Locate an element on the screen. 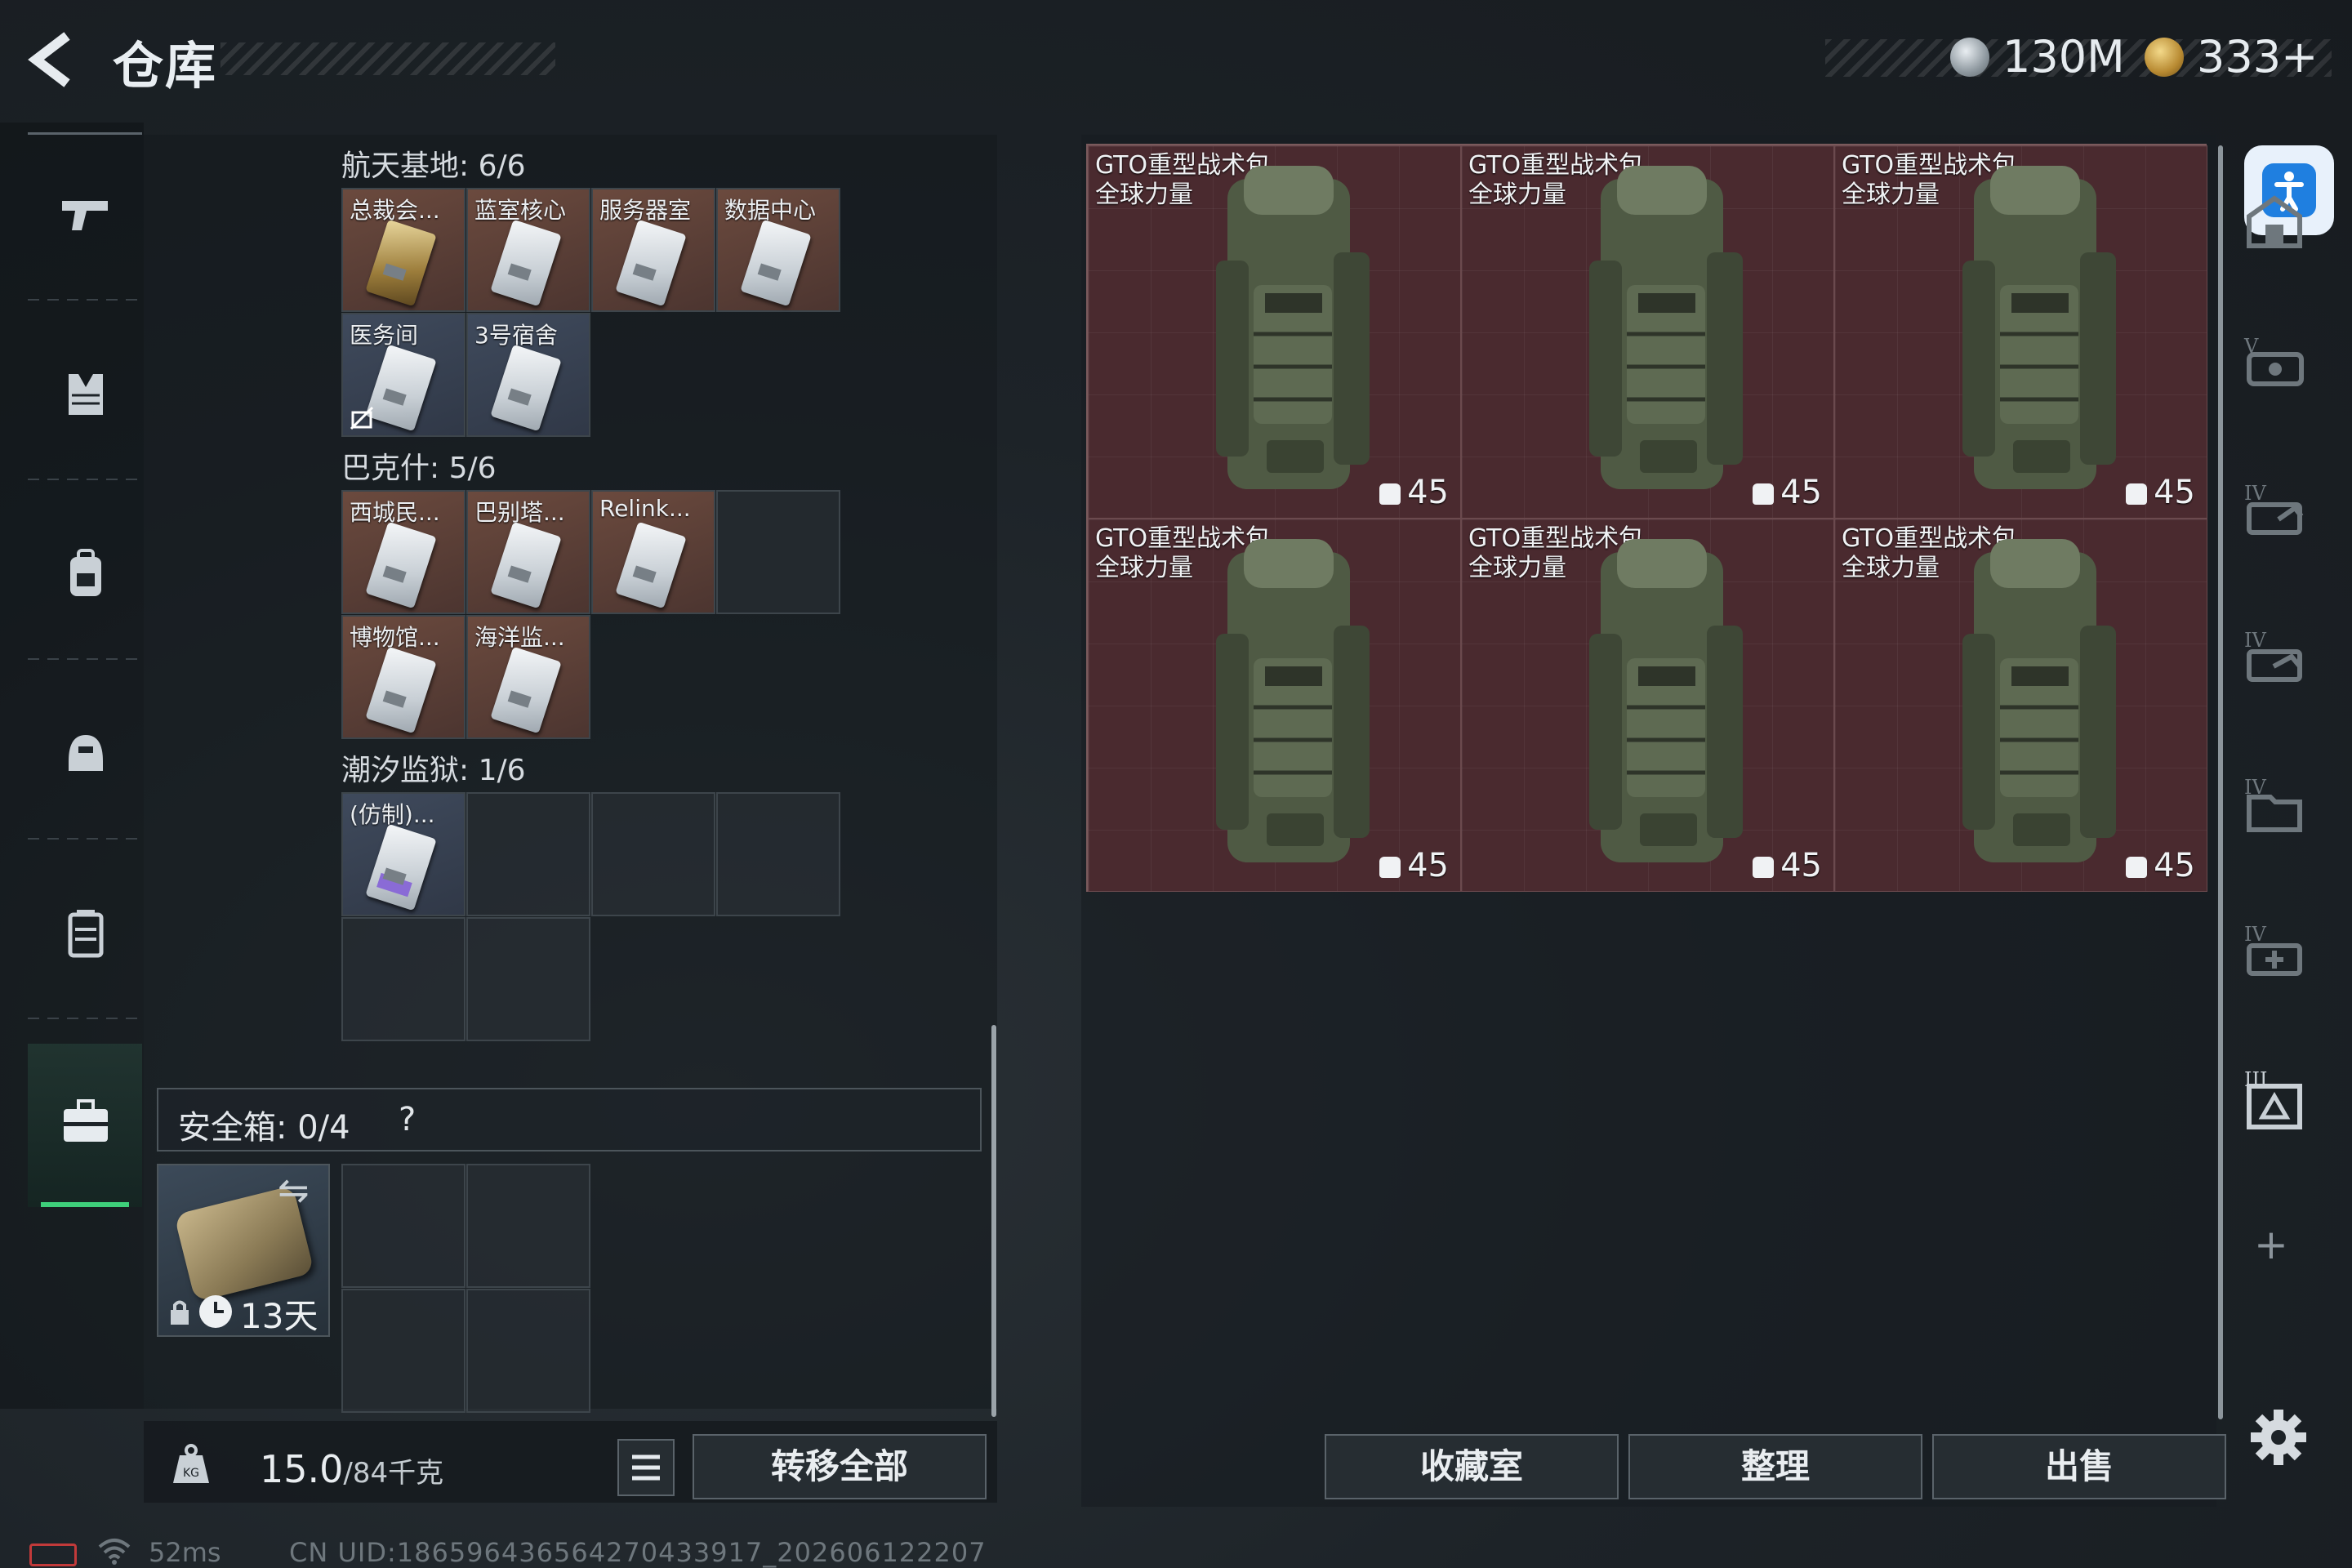 This screenshot has height=1568, width=2352. nav-helmets is located at coordinates (85, 758).